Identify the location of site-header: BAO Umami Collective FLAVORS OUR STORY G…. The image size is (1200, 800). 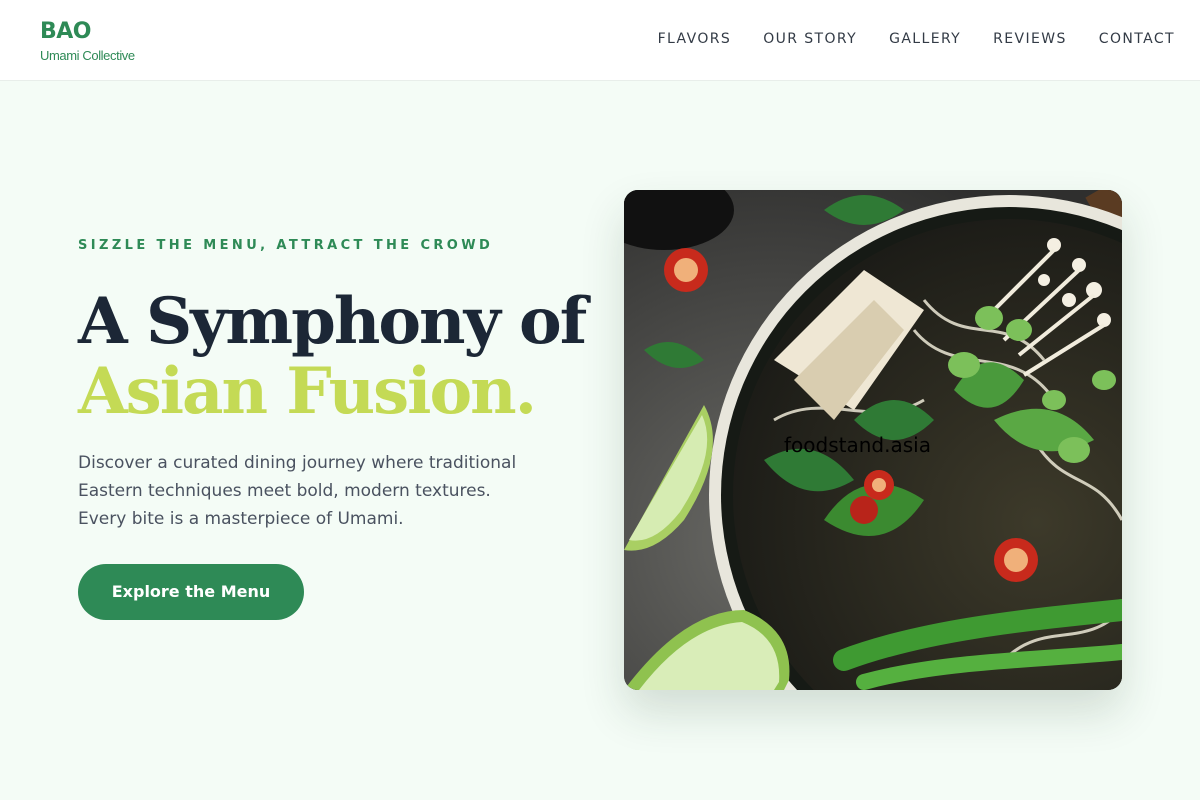
(600, 40).